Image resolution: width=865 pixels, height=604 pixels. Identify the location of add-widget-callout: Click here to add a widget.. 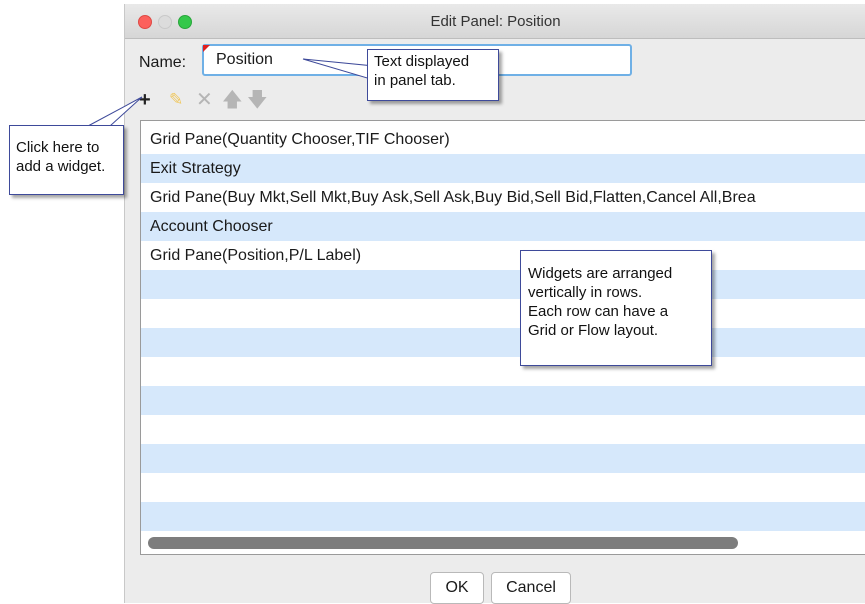
(66, 160).